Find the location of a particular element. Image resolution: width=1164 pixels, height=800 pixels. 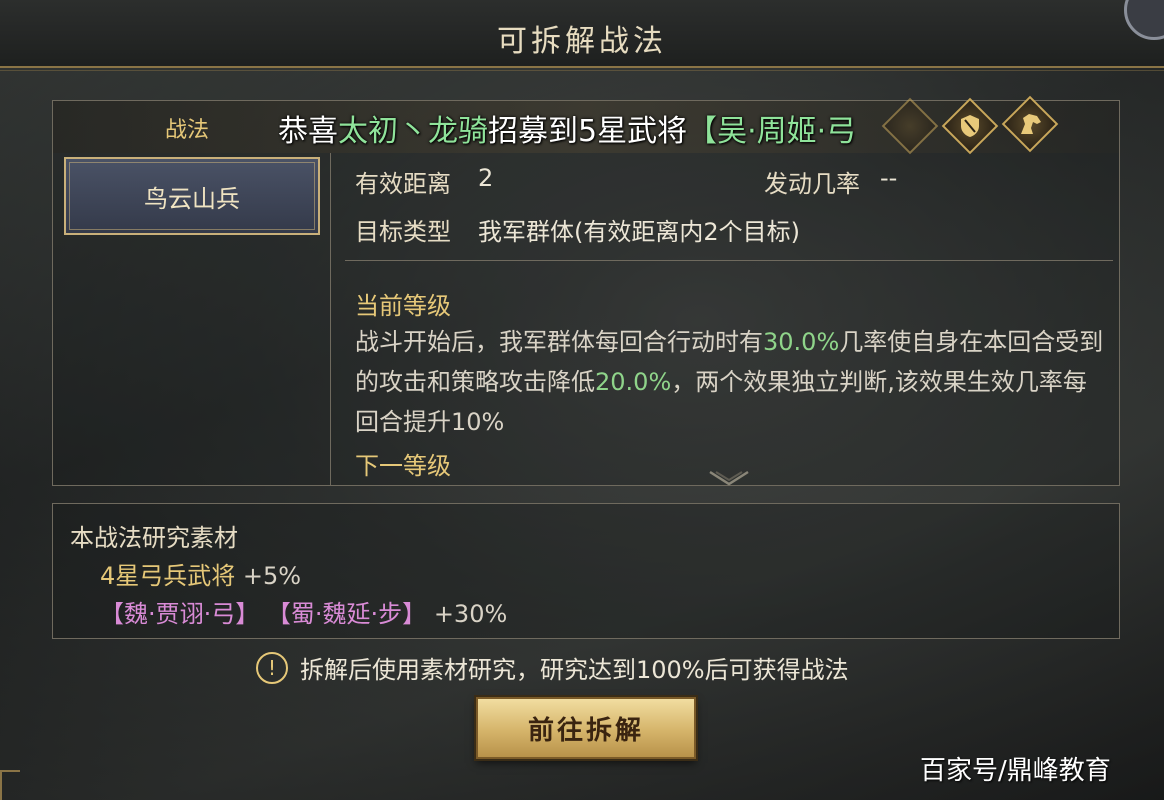

go-disassemble-button: 前往拆解 is located at coordinates (586, 728).